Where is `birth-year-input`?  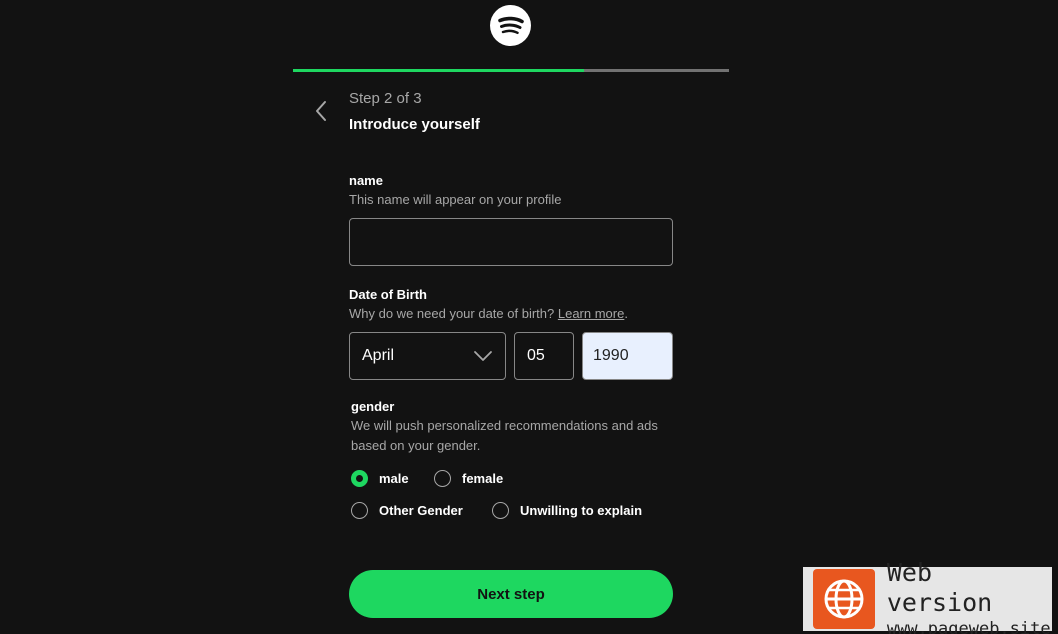
birth-year-input is located at coordinates (627, 356).